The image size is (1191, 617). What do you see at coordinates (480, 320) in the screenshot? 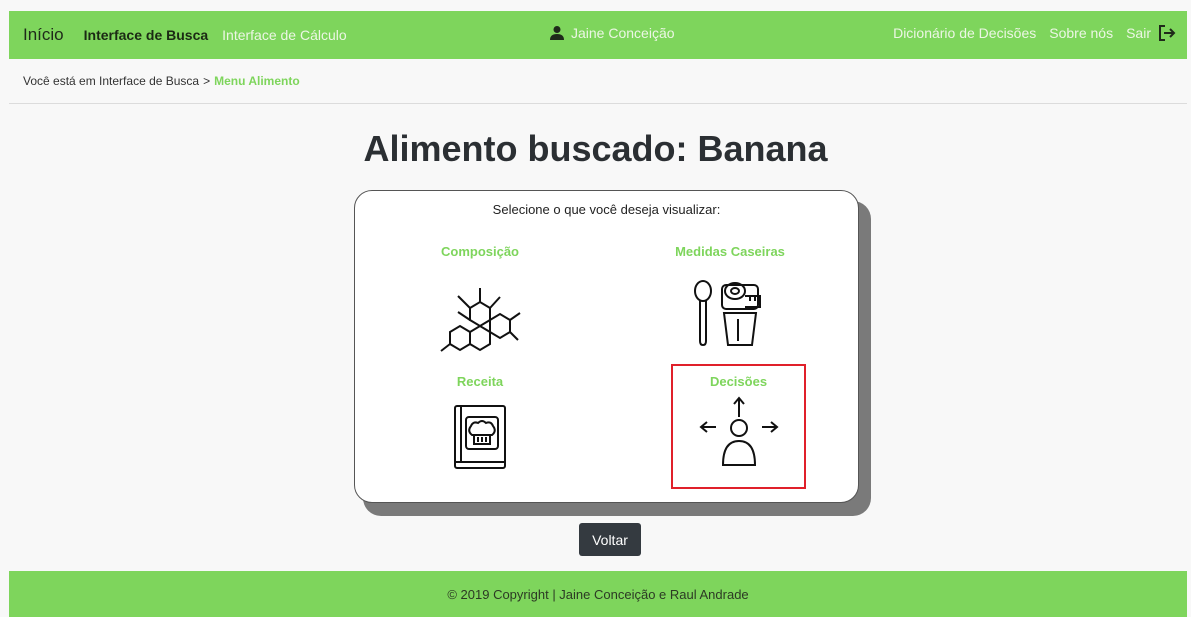
I see `molecule-icon` at bounding box center [480, 320].